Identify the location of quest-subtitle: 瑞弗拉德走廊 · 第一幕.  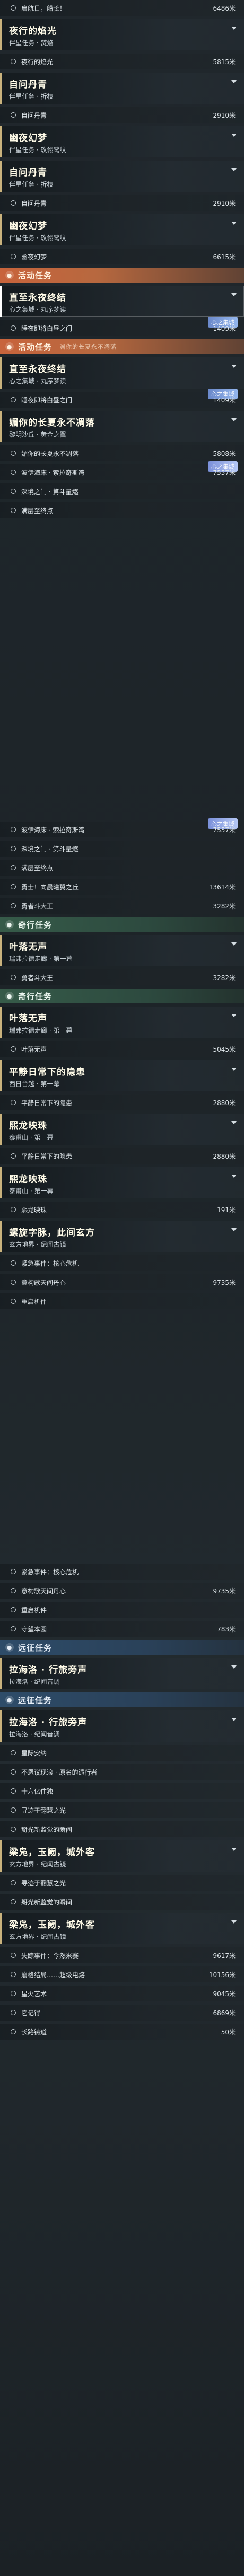
(41, 959).